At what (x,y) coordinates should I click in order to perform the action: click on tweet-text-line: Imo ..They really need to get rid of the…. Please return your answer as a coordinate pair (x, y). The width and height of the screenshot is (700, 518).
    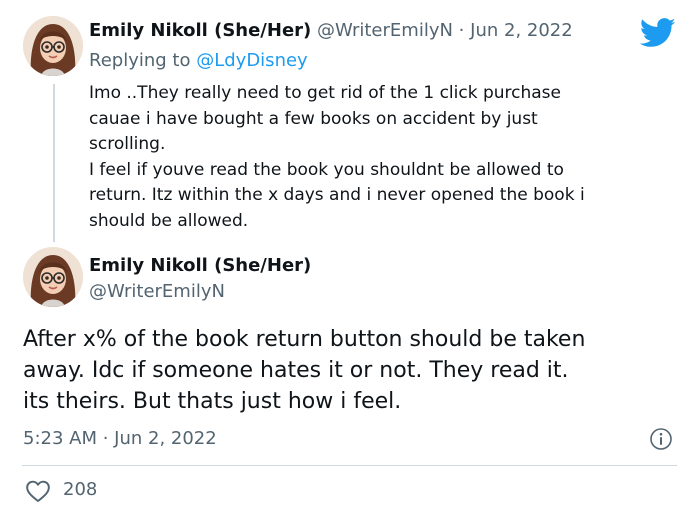
    Looking at the image, I should click on (325, 93).